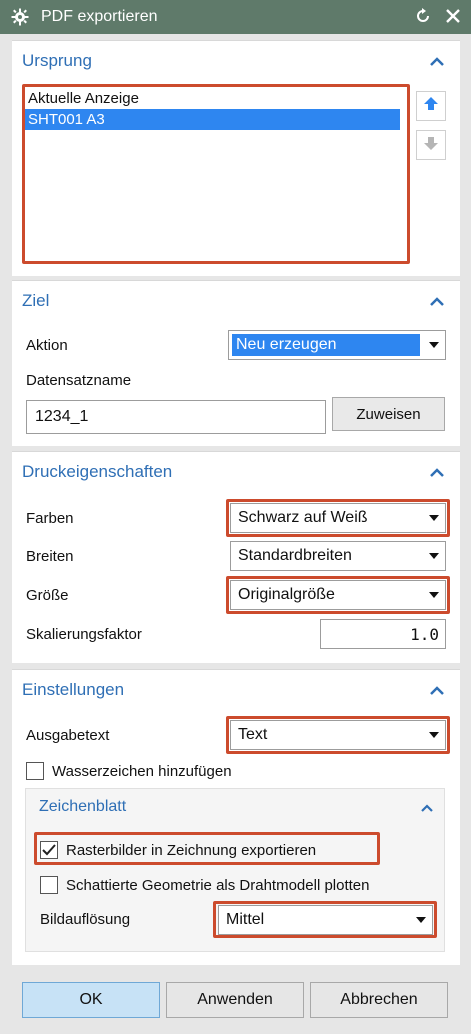  Describe the element at coordinates (235, 807) in the screenshot. I see `zeichenblatt-header: Zeichenblatt` at that location.